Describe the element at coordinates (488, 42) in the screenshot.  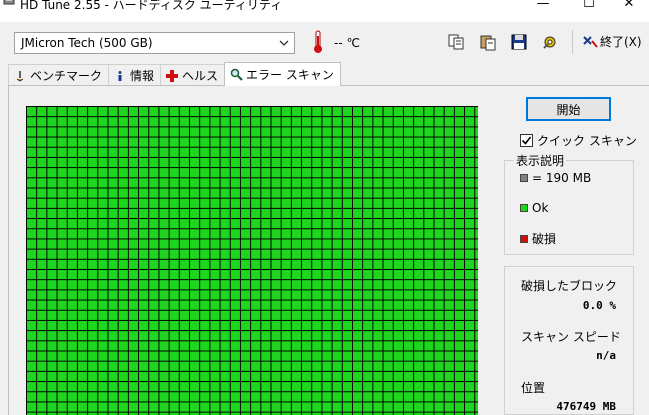
I see `paste-icon` at that location.